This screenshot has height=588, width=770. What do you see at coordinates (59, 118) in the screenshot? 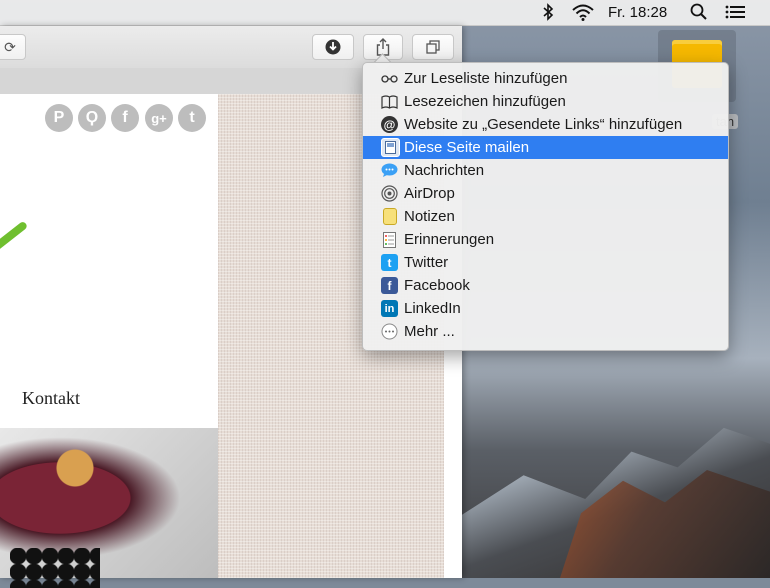
I see `pinterest-icon: P` at bounding box center [59, 118].